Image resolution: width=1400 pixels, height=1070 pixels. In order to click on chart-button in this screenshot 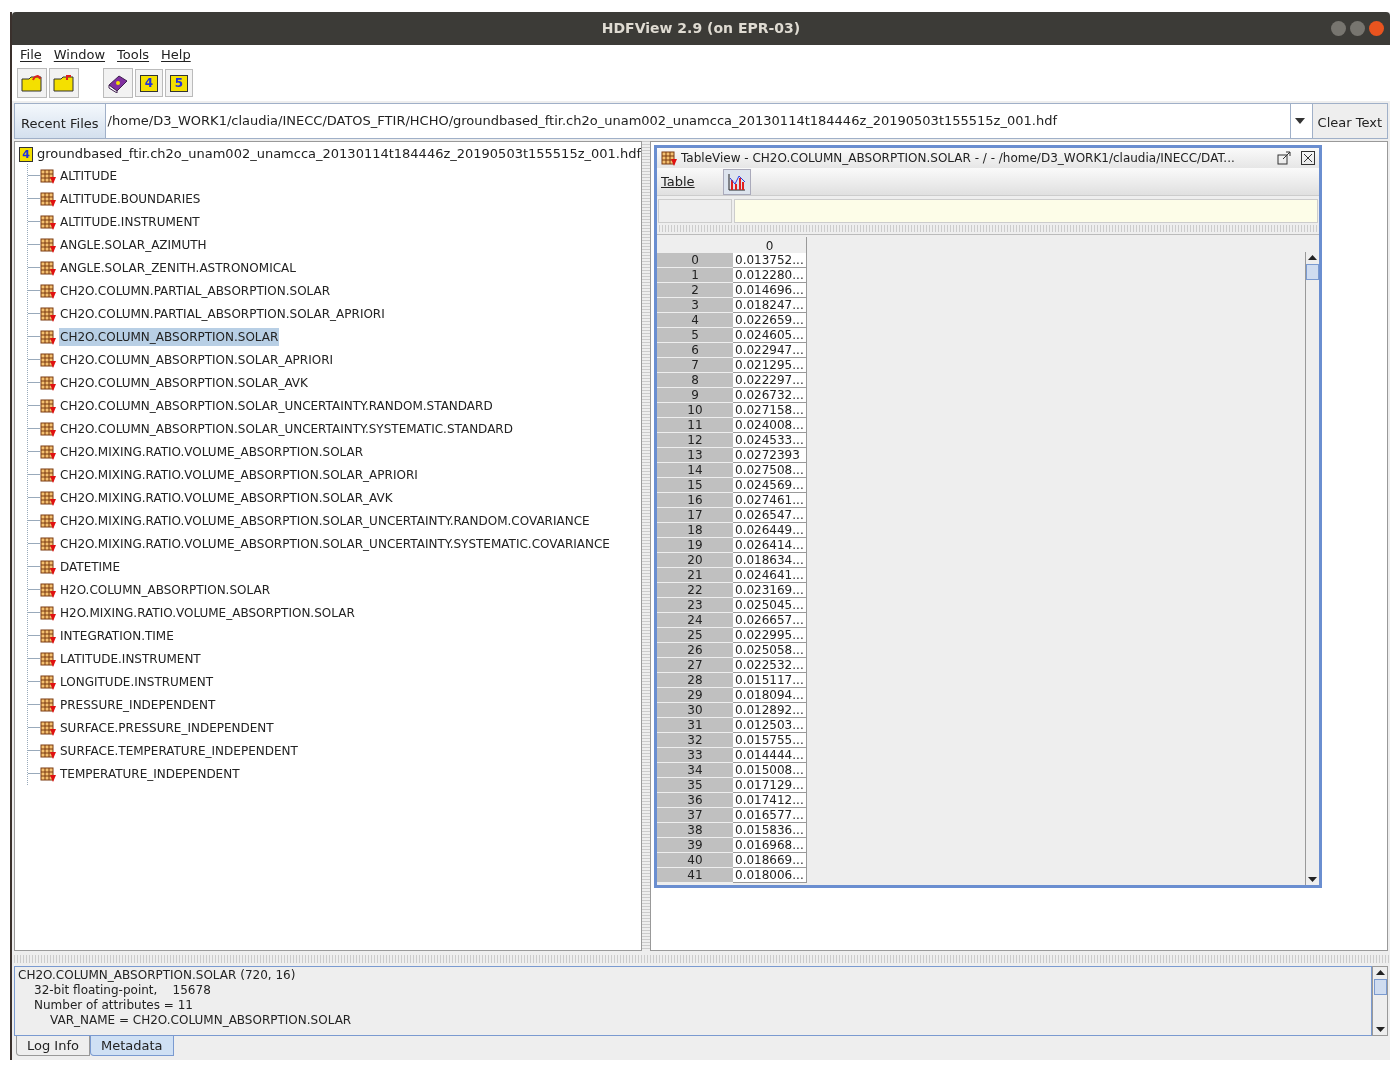, I will do `click(737, 181)`.